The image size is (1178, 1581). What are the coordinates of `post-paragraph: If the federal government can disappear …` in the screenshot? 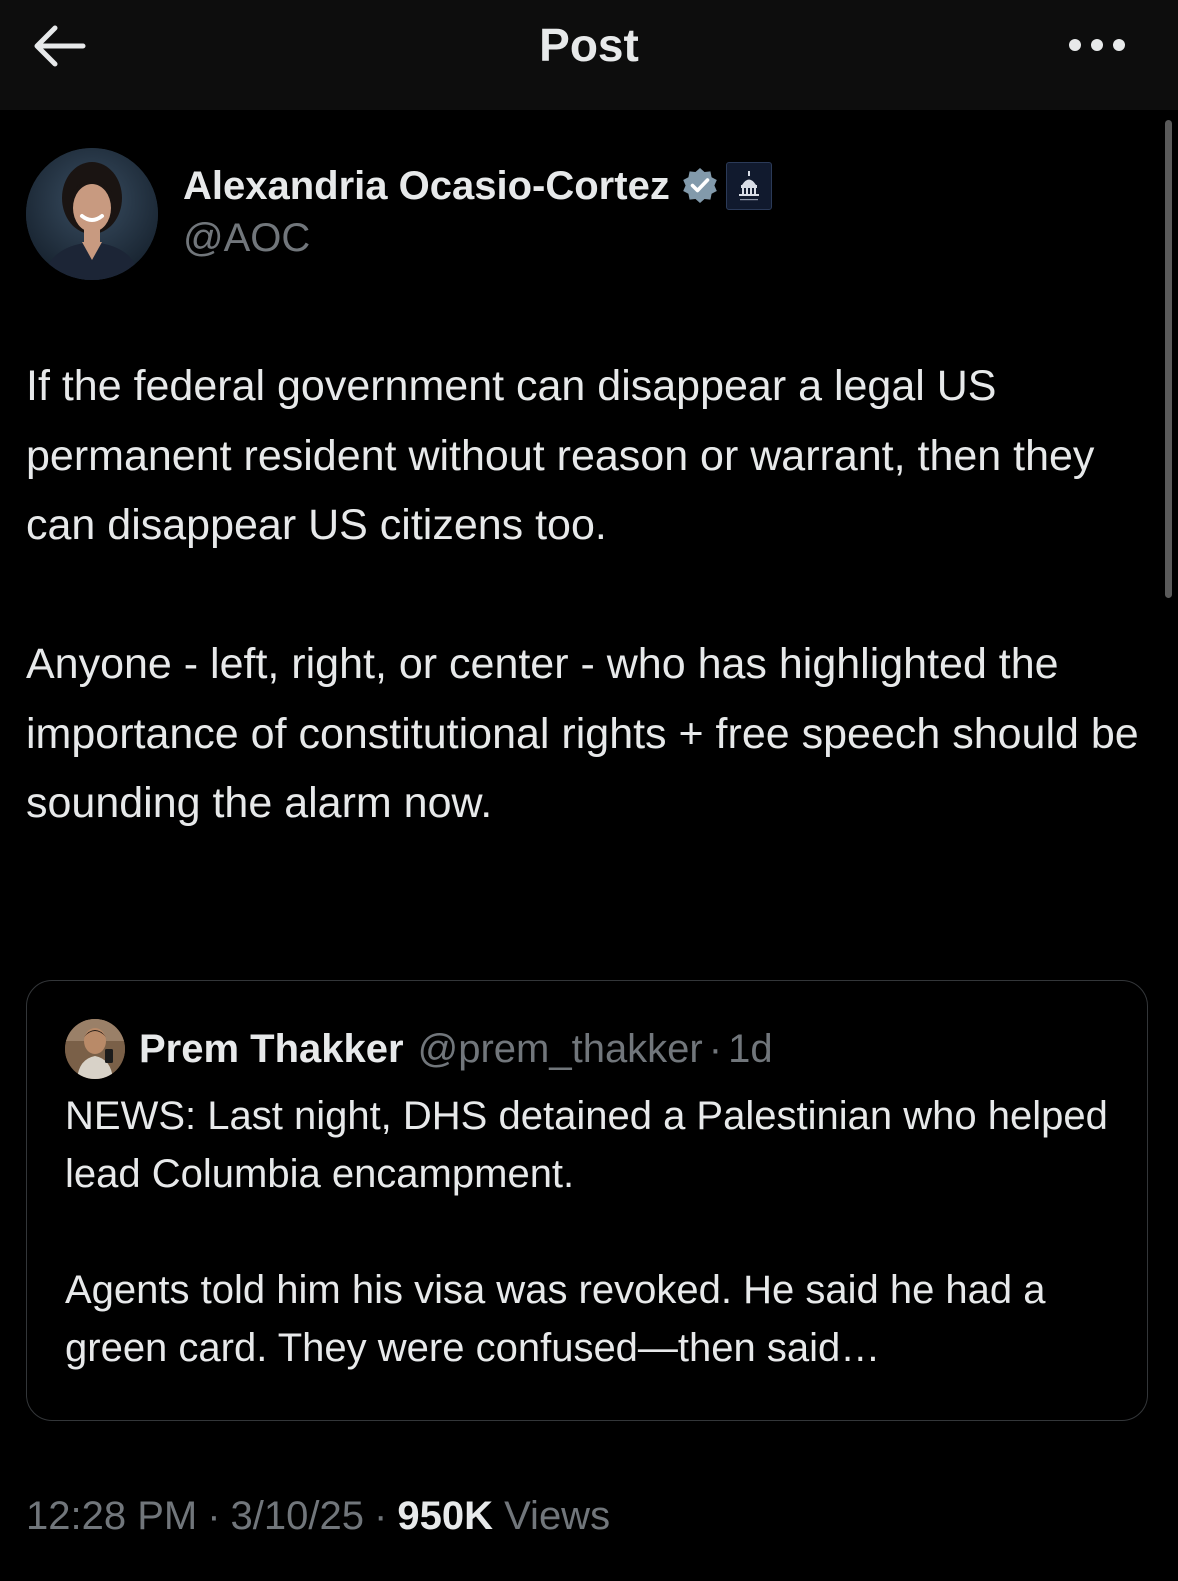 It's located at (560, 455).